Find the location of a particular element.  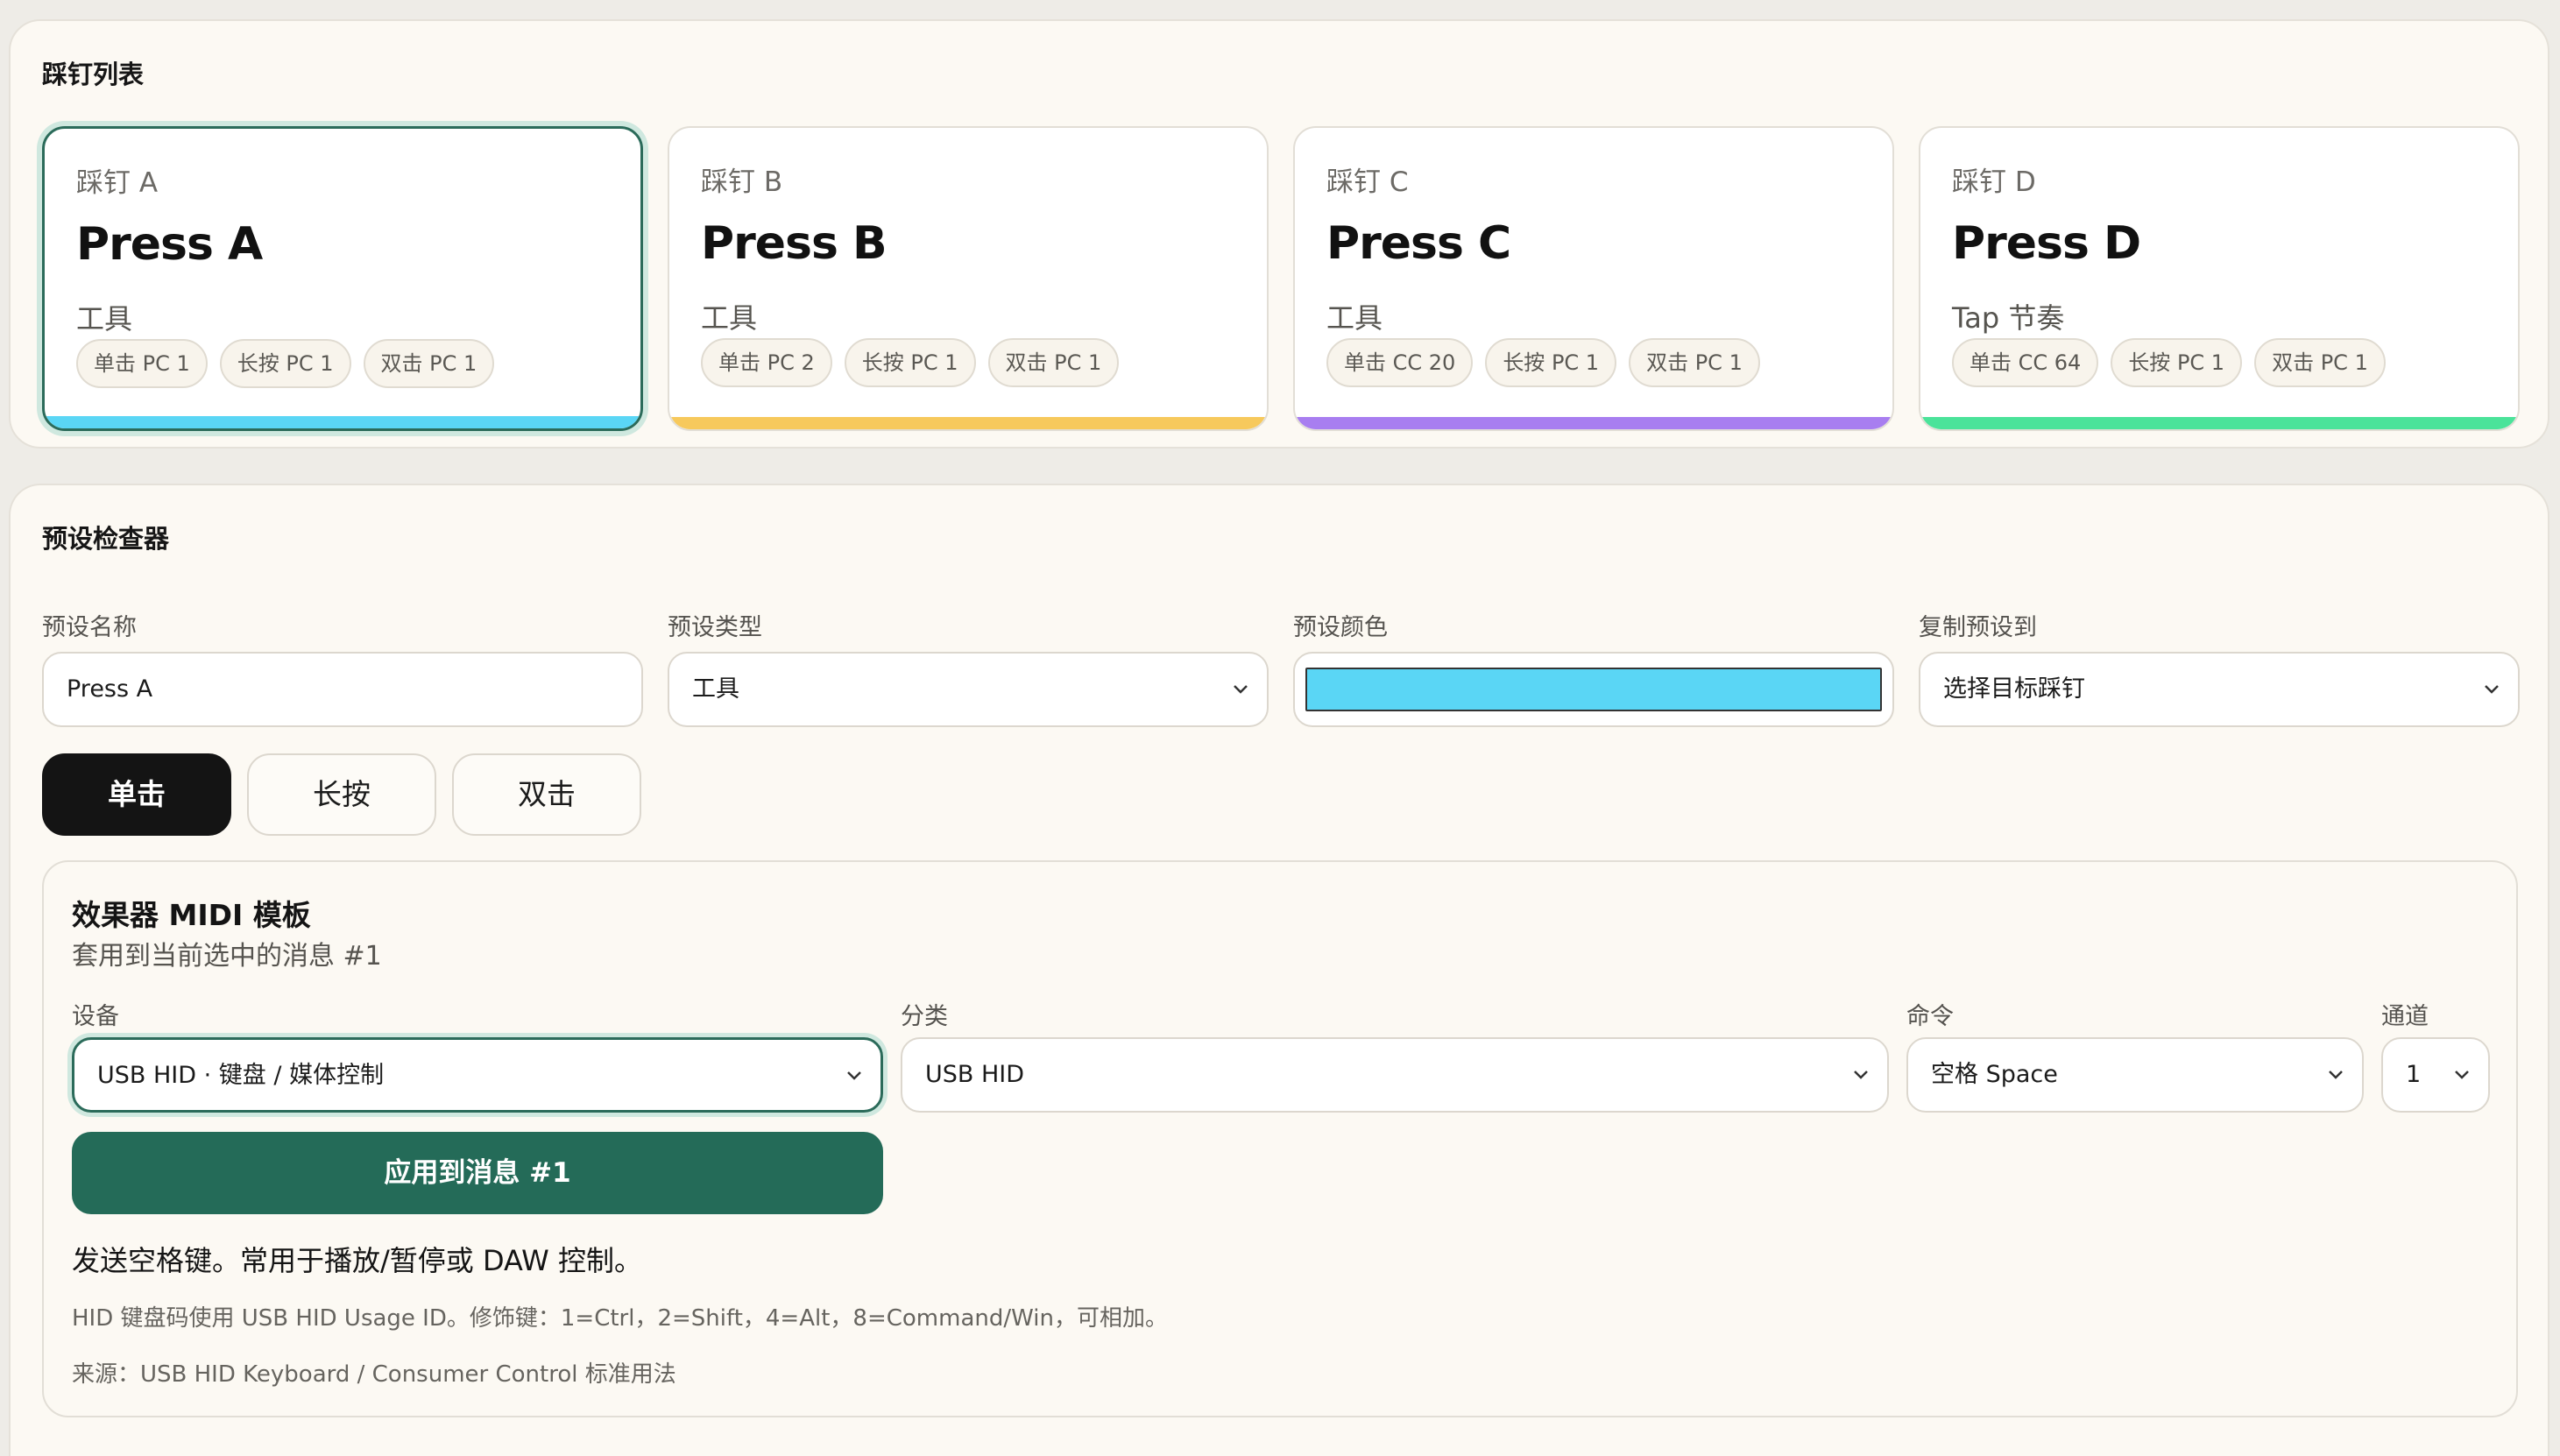

color-swatch is located at coordinates (1593, 689).